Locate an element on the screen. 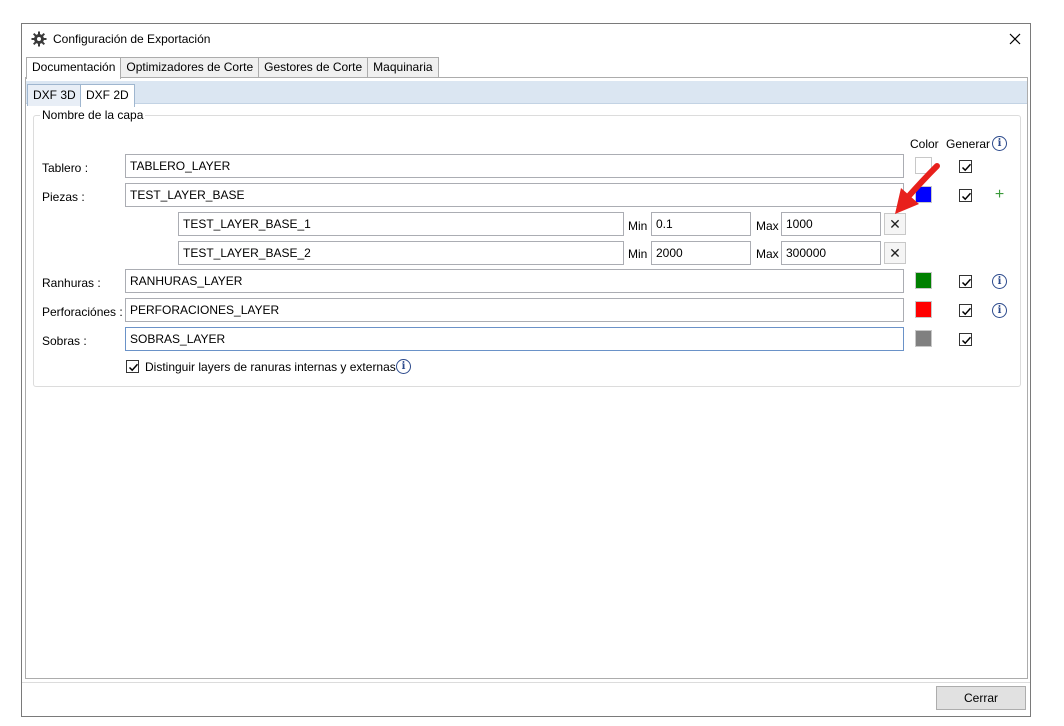 Image resolution: width=1064 pixels, height=726 pixels. label-sobras: Sobras : is located at coordinates (64, 341).